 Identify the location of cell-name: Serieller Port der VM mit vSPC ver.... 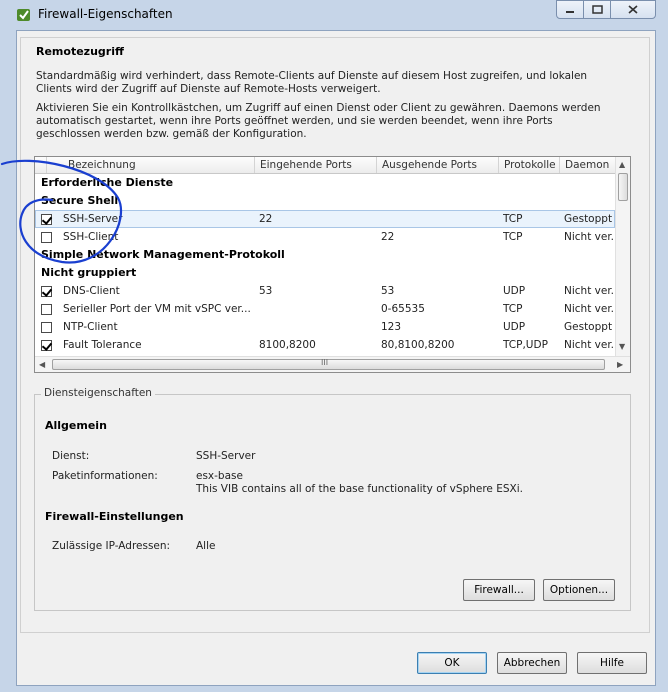
(157, 309).